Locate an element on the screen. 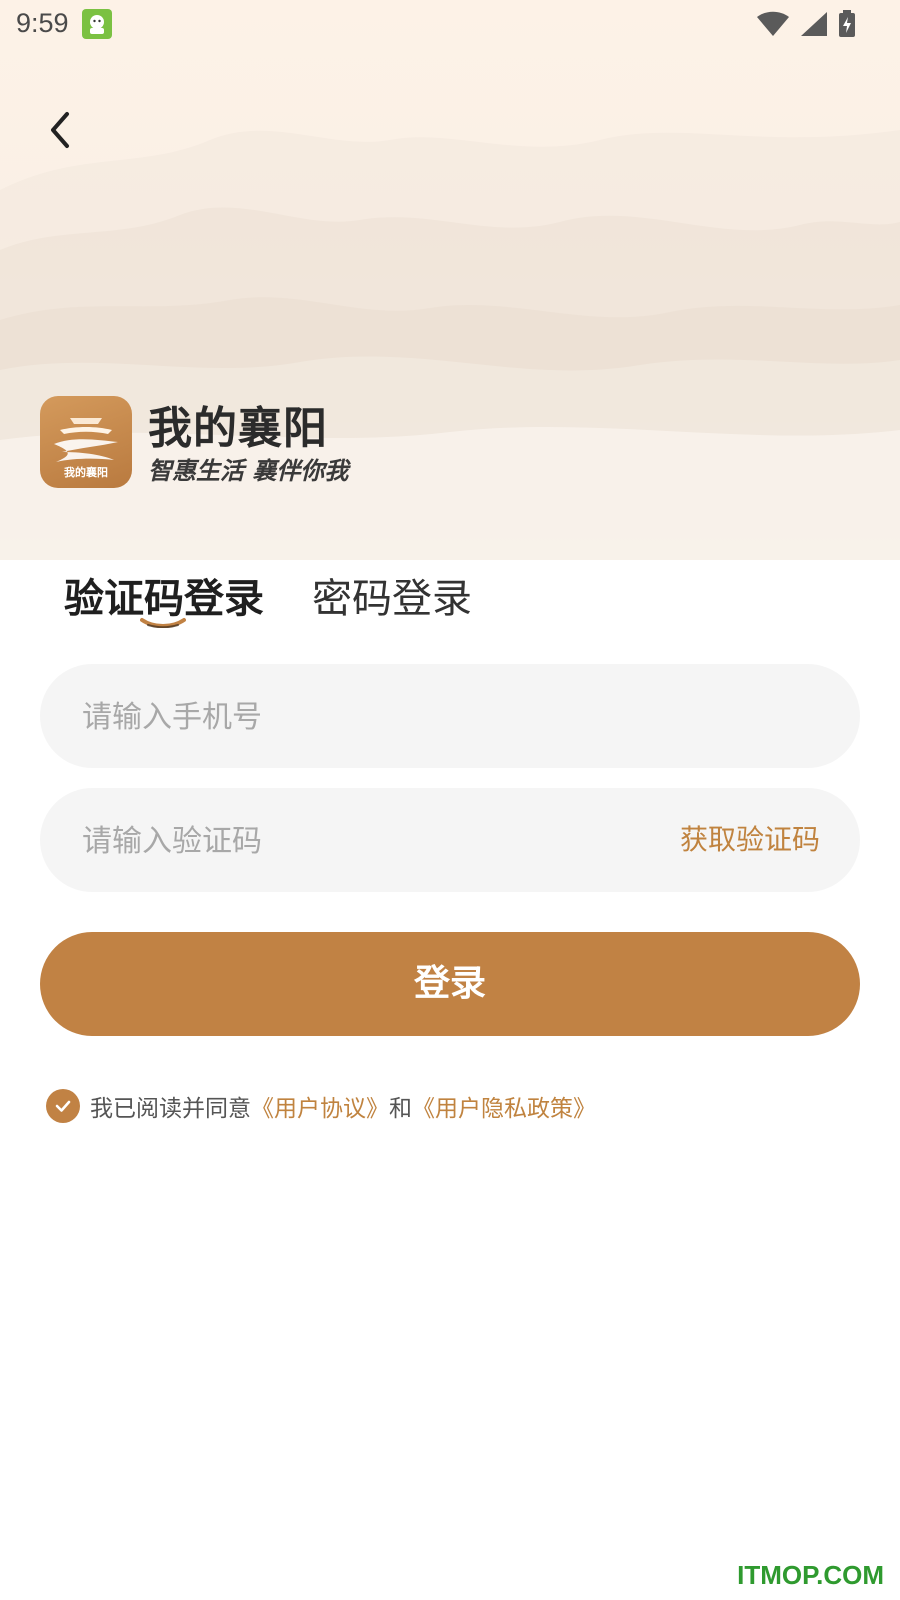 Image resolution: width=900 pixels, height=1600 pixels. checkmark-icon is located at coordinates (63, 1106).